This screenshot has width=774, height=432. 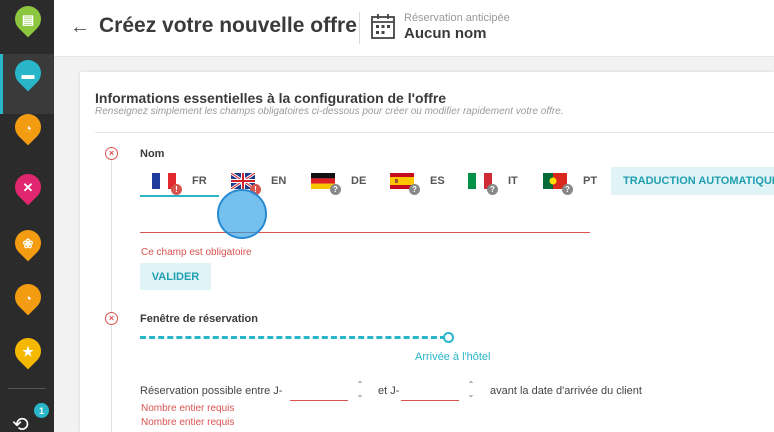 What do you see at coordinates (245, 183) in the screenshot?
I see `uk-flag-icon: !` at bounding box center [245, 183].